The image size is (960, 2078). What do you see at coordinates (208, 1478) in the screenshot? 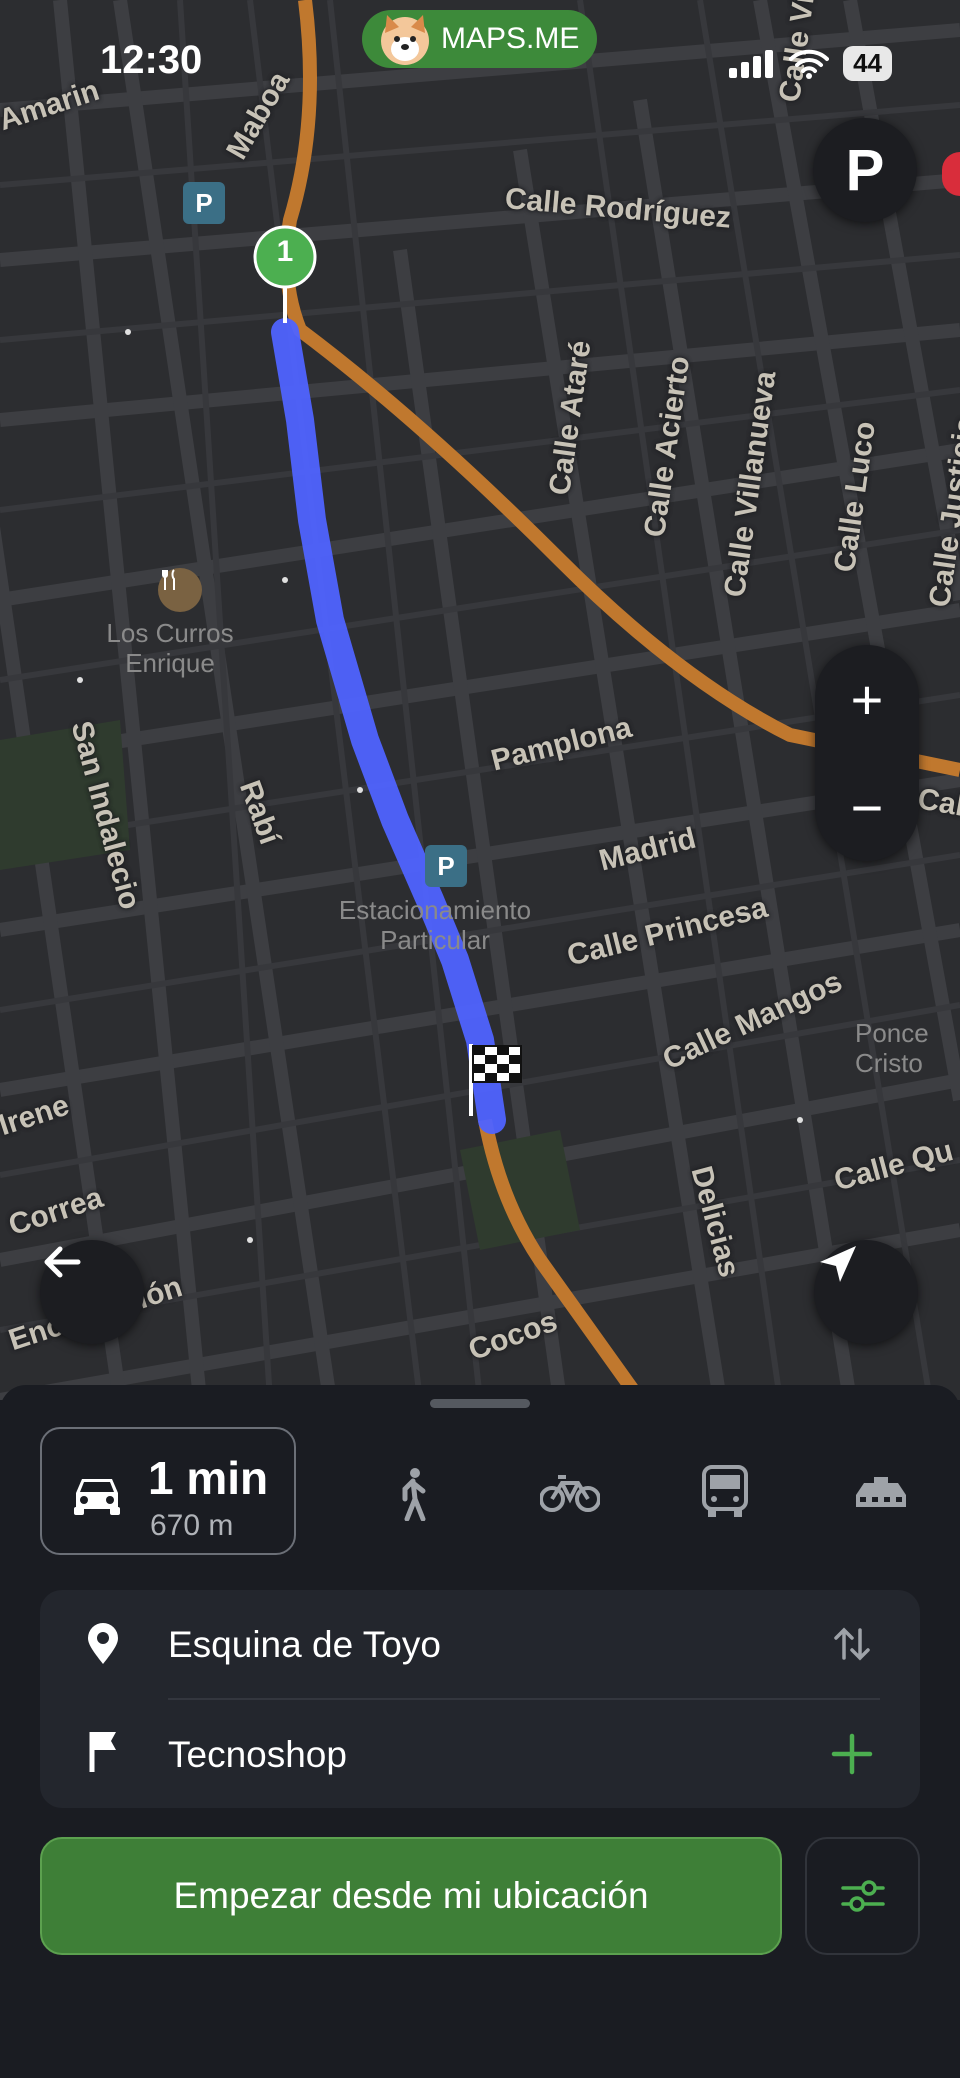
I see `route-duration: 1 min` at bounding box center [208, 1478].